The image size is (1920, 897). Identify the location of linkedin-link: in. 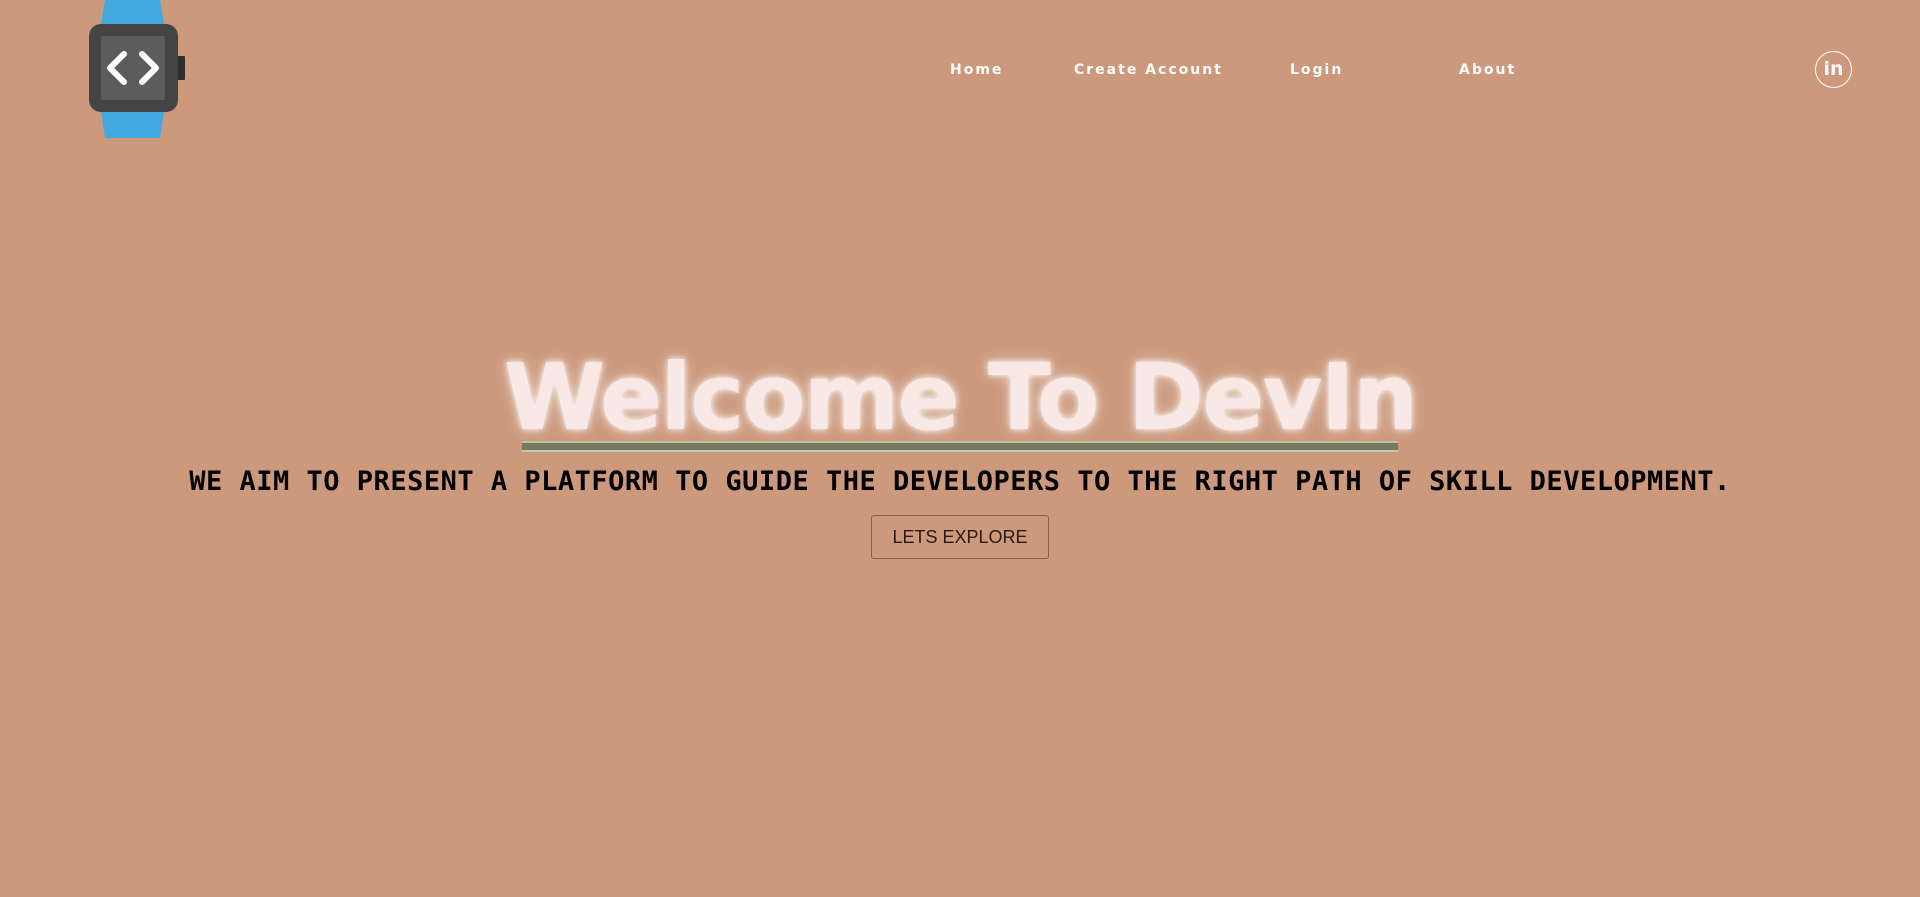
(1833, 69).